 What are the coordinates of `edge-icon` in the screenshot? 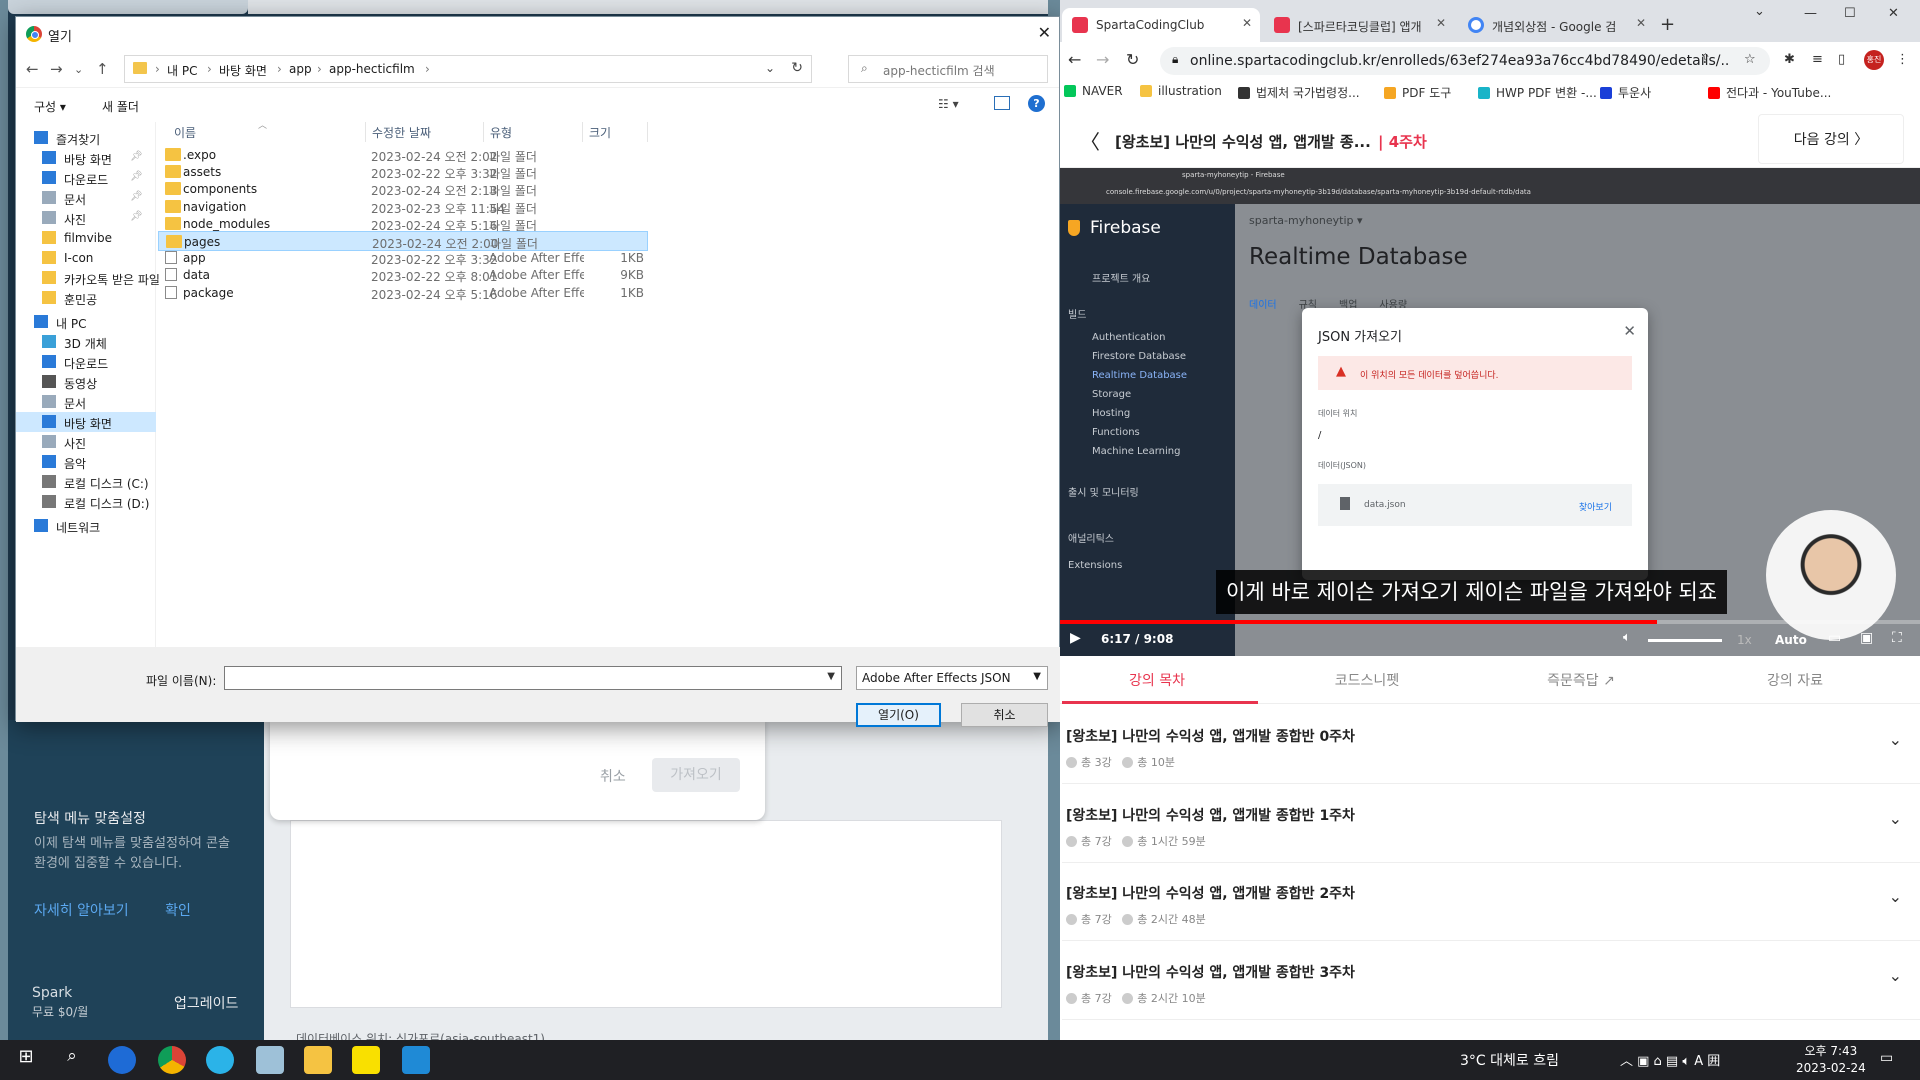 It's located at (220, 1060).